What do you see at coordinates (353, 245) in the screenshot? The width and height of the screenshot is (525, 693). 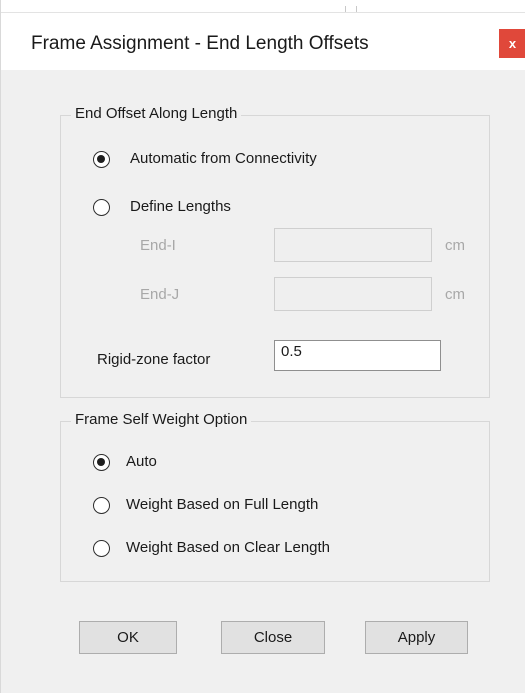 I see `end-i-input` at bounding box center [353, 245].